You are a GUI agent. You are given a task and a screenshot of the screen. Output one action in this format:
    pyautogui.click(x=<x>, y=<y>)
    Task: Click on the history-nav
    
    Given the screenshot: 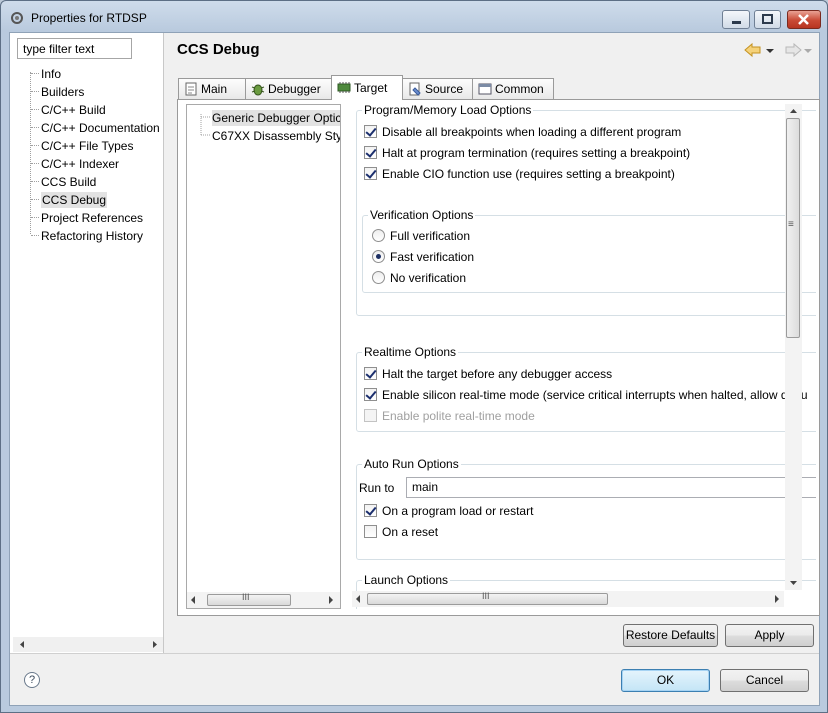 What is the action you would take?
    pyautogui.click(x=778, y=50)
    